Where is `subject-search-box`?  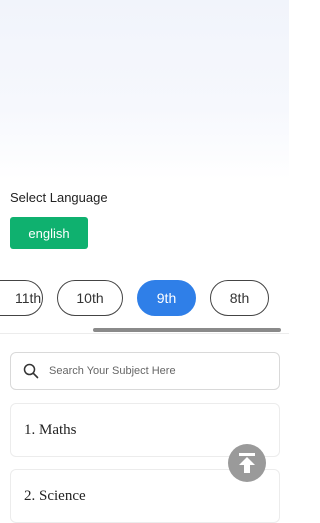
subject-search-box is located at coordinates (145, 371).